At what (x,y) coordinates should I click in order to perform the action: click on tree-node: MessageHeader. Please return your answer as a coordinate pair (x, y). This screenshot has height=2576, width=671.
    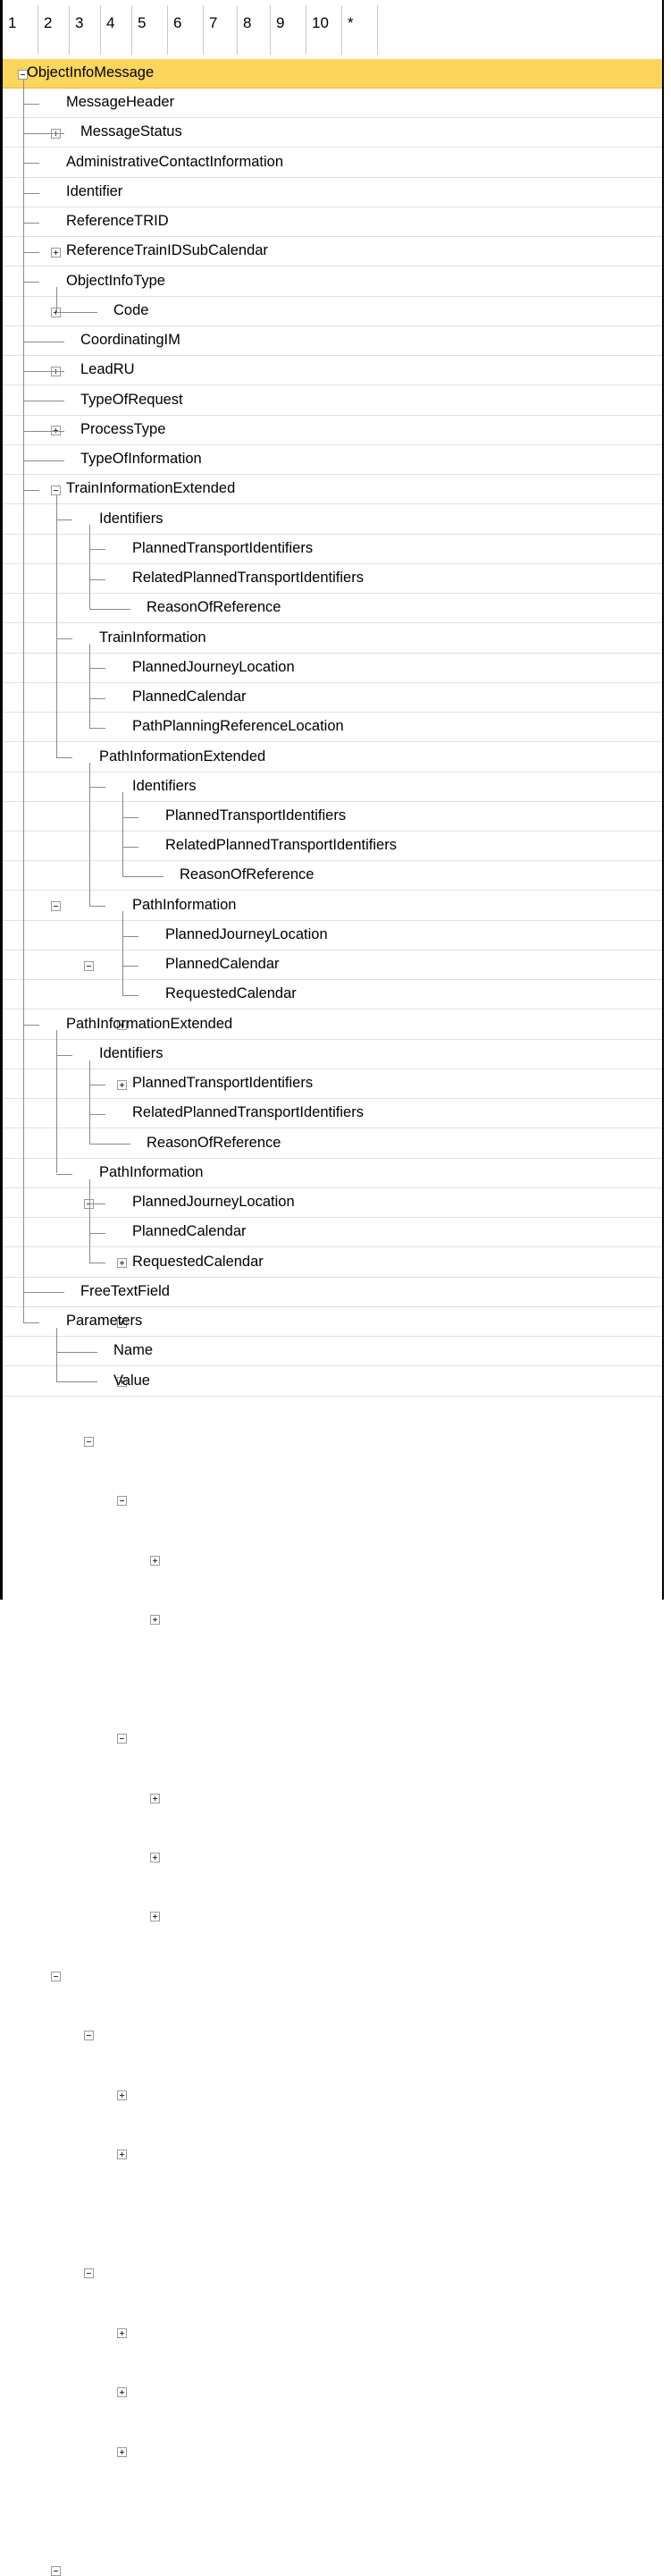
    Looking at the image, I should click on (332, 114).